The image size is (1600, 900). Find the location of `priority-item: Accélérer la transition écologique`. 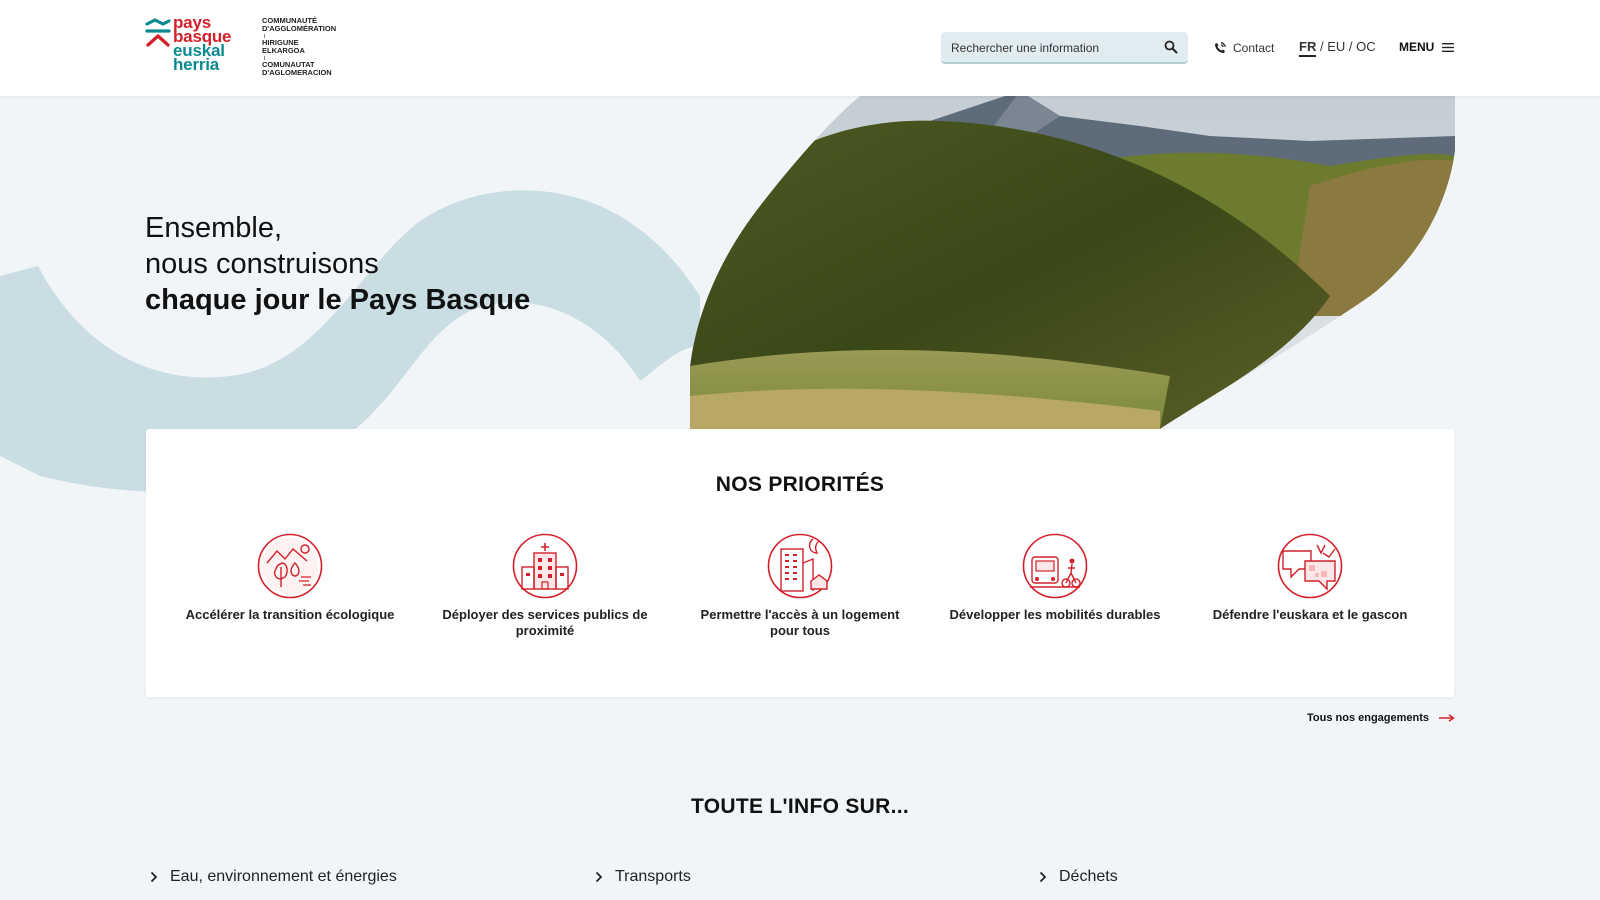

priority-item: Accélérer la transition écologique is located at coordinates (290, 578).